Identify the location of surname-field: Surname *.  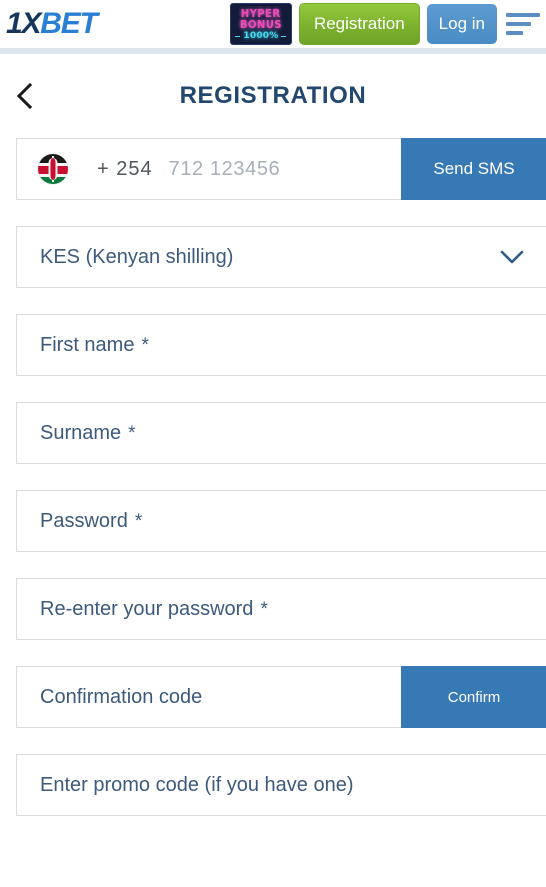
(281, 433).